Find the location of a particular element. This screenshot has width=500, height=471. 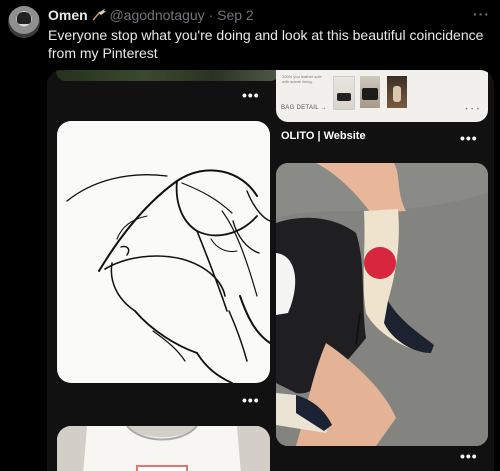

carousel-indicator: • • • is located at coordinates (472, 110).